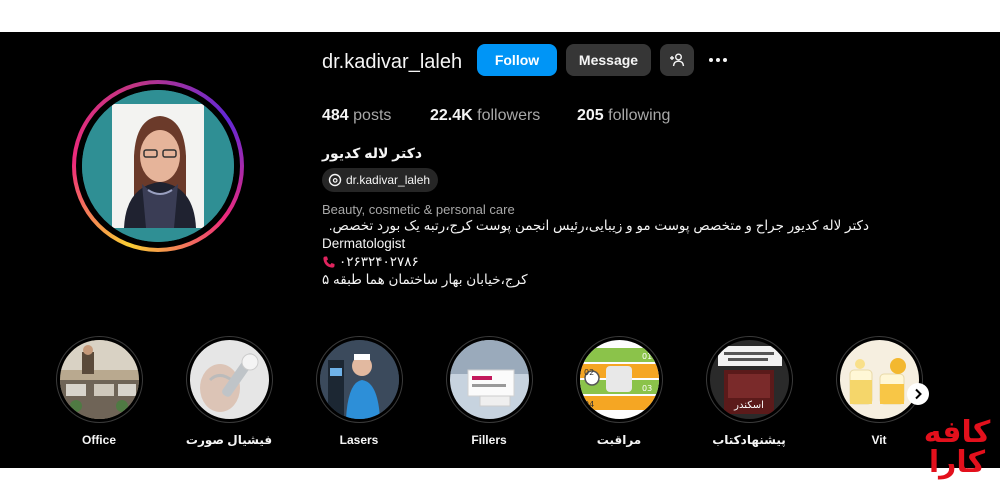 The width and height of the screenshot is (1000, 500). I want to click on avatar-photo, so click(158, 166).